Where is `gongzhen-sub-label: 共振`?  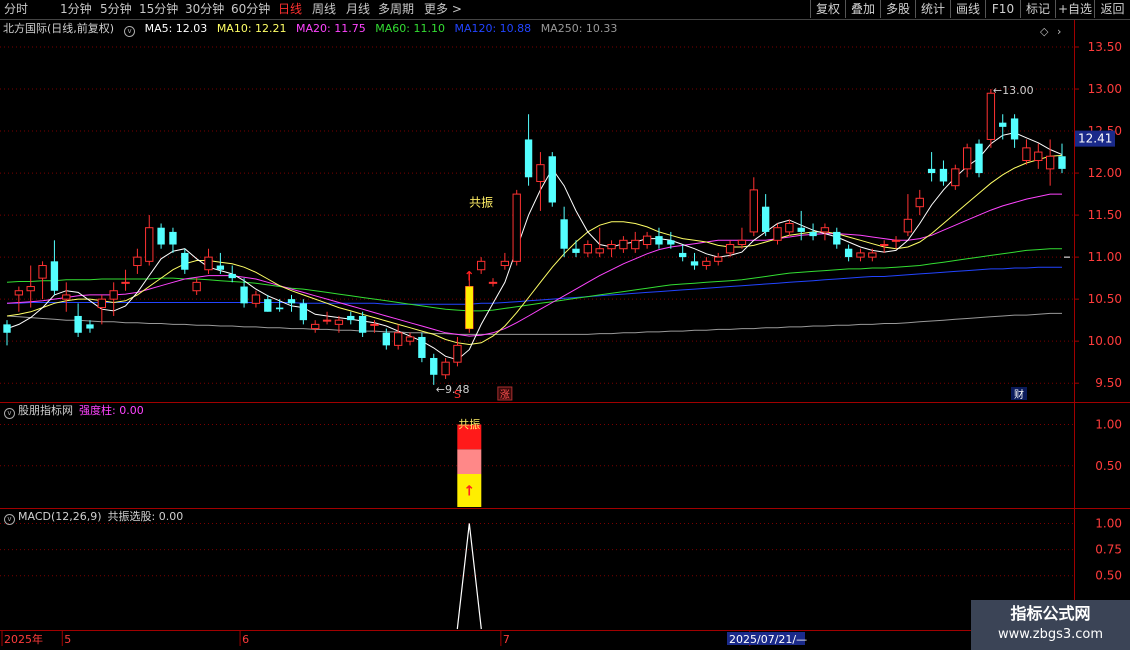 gongzhen-sub-label: 共振 is located at coordinates (469, 424).